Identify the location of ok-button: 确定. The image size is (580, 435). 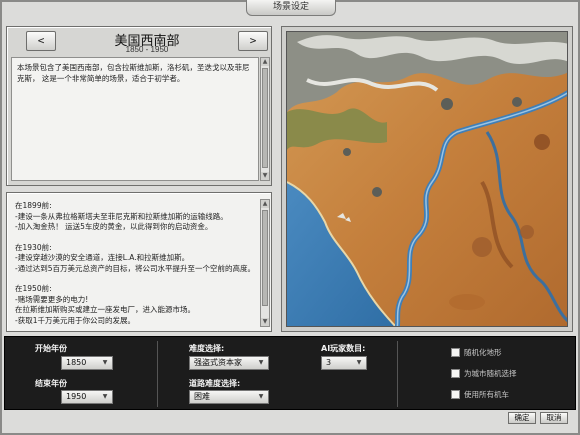
(522, 418).